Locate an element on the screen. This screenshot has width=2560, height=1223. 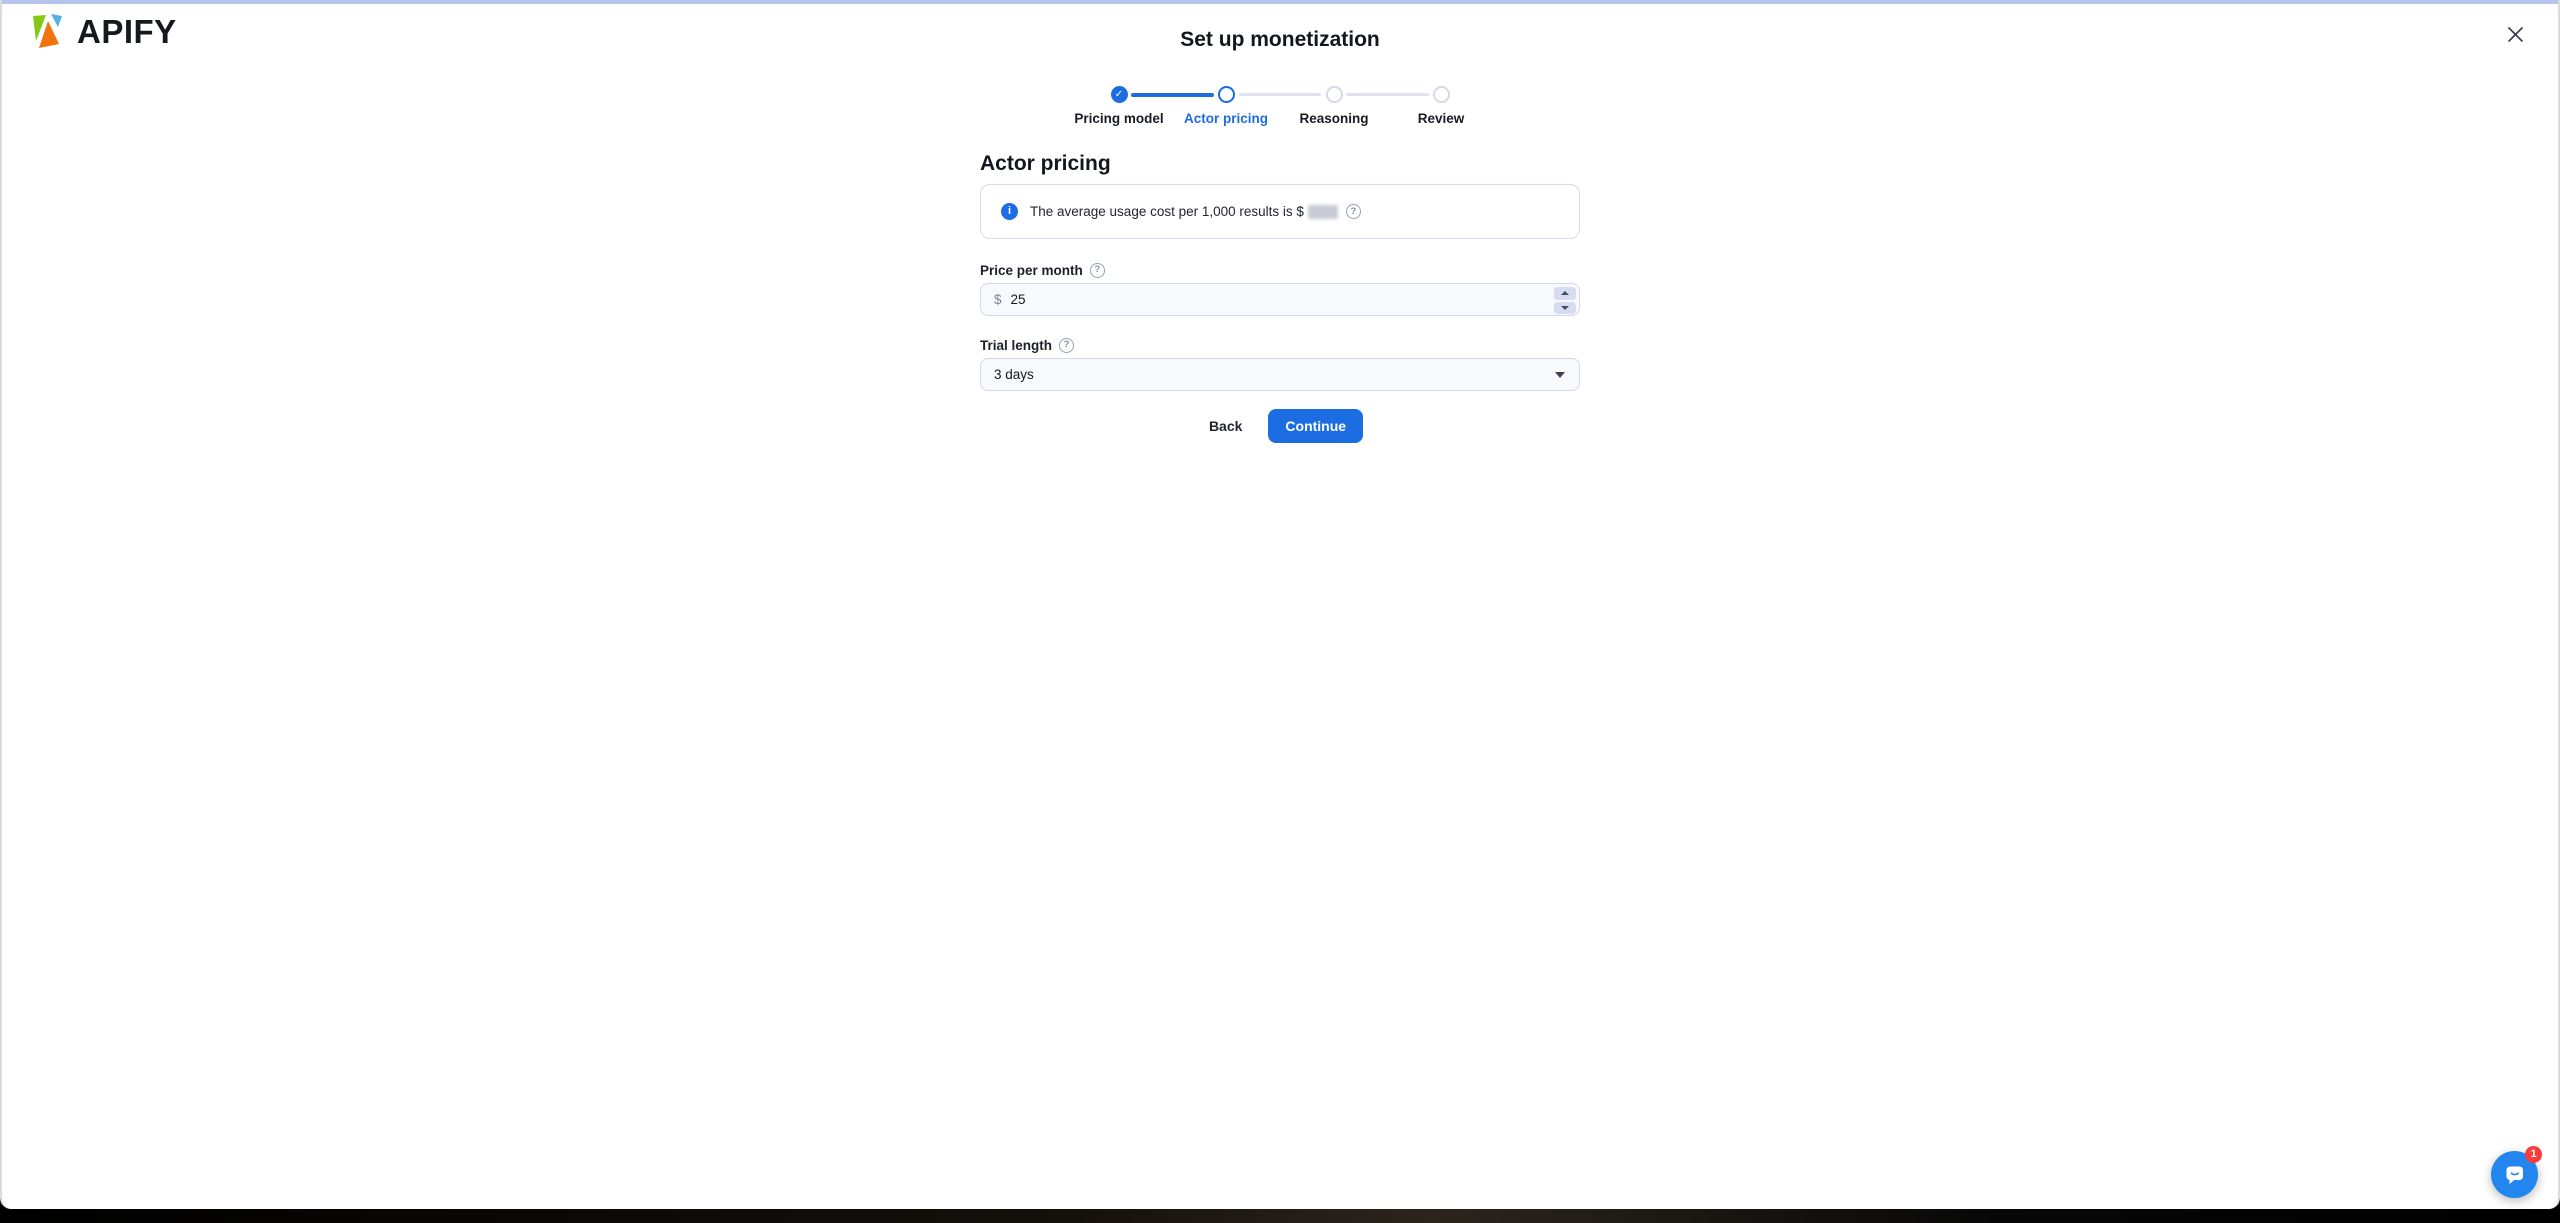
chat-bubble-icon is located at coordinates (2514, 1175).